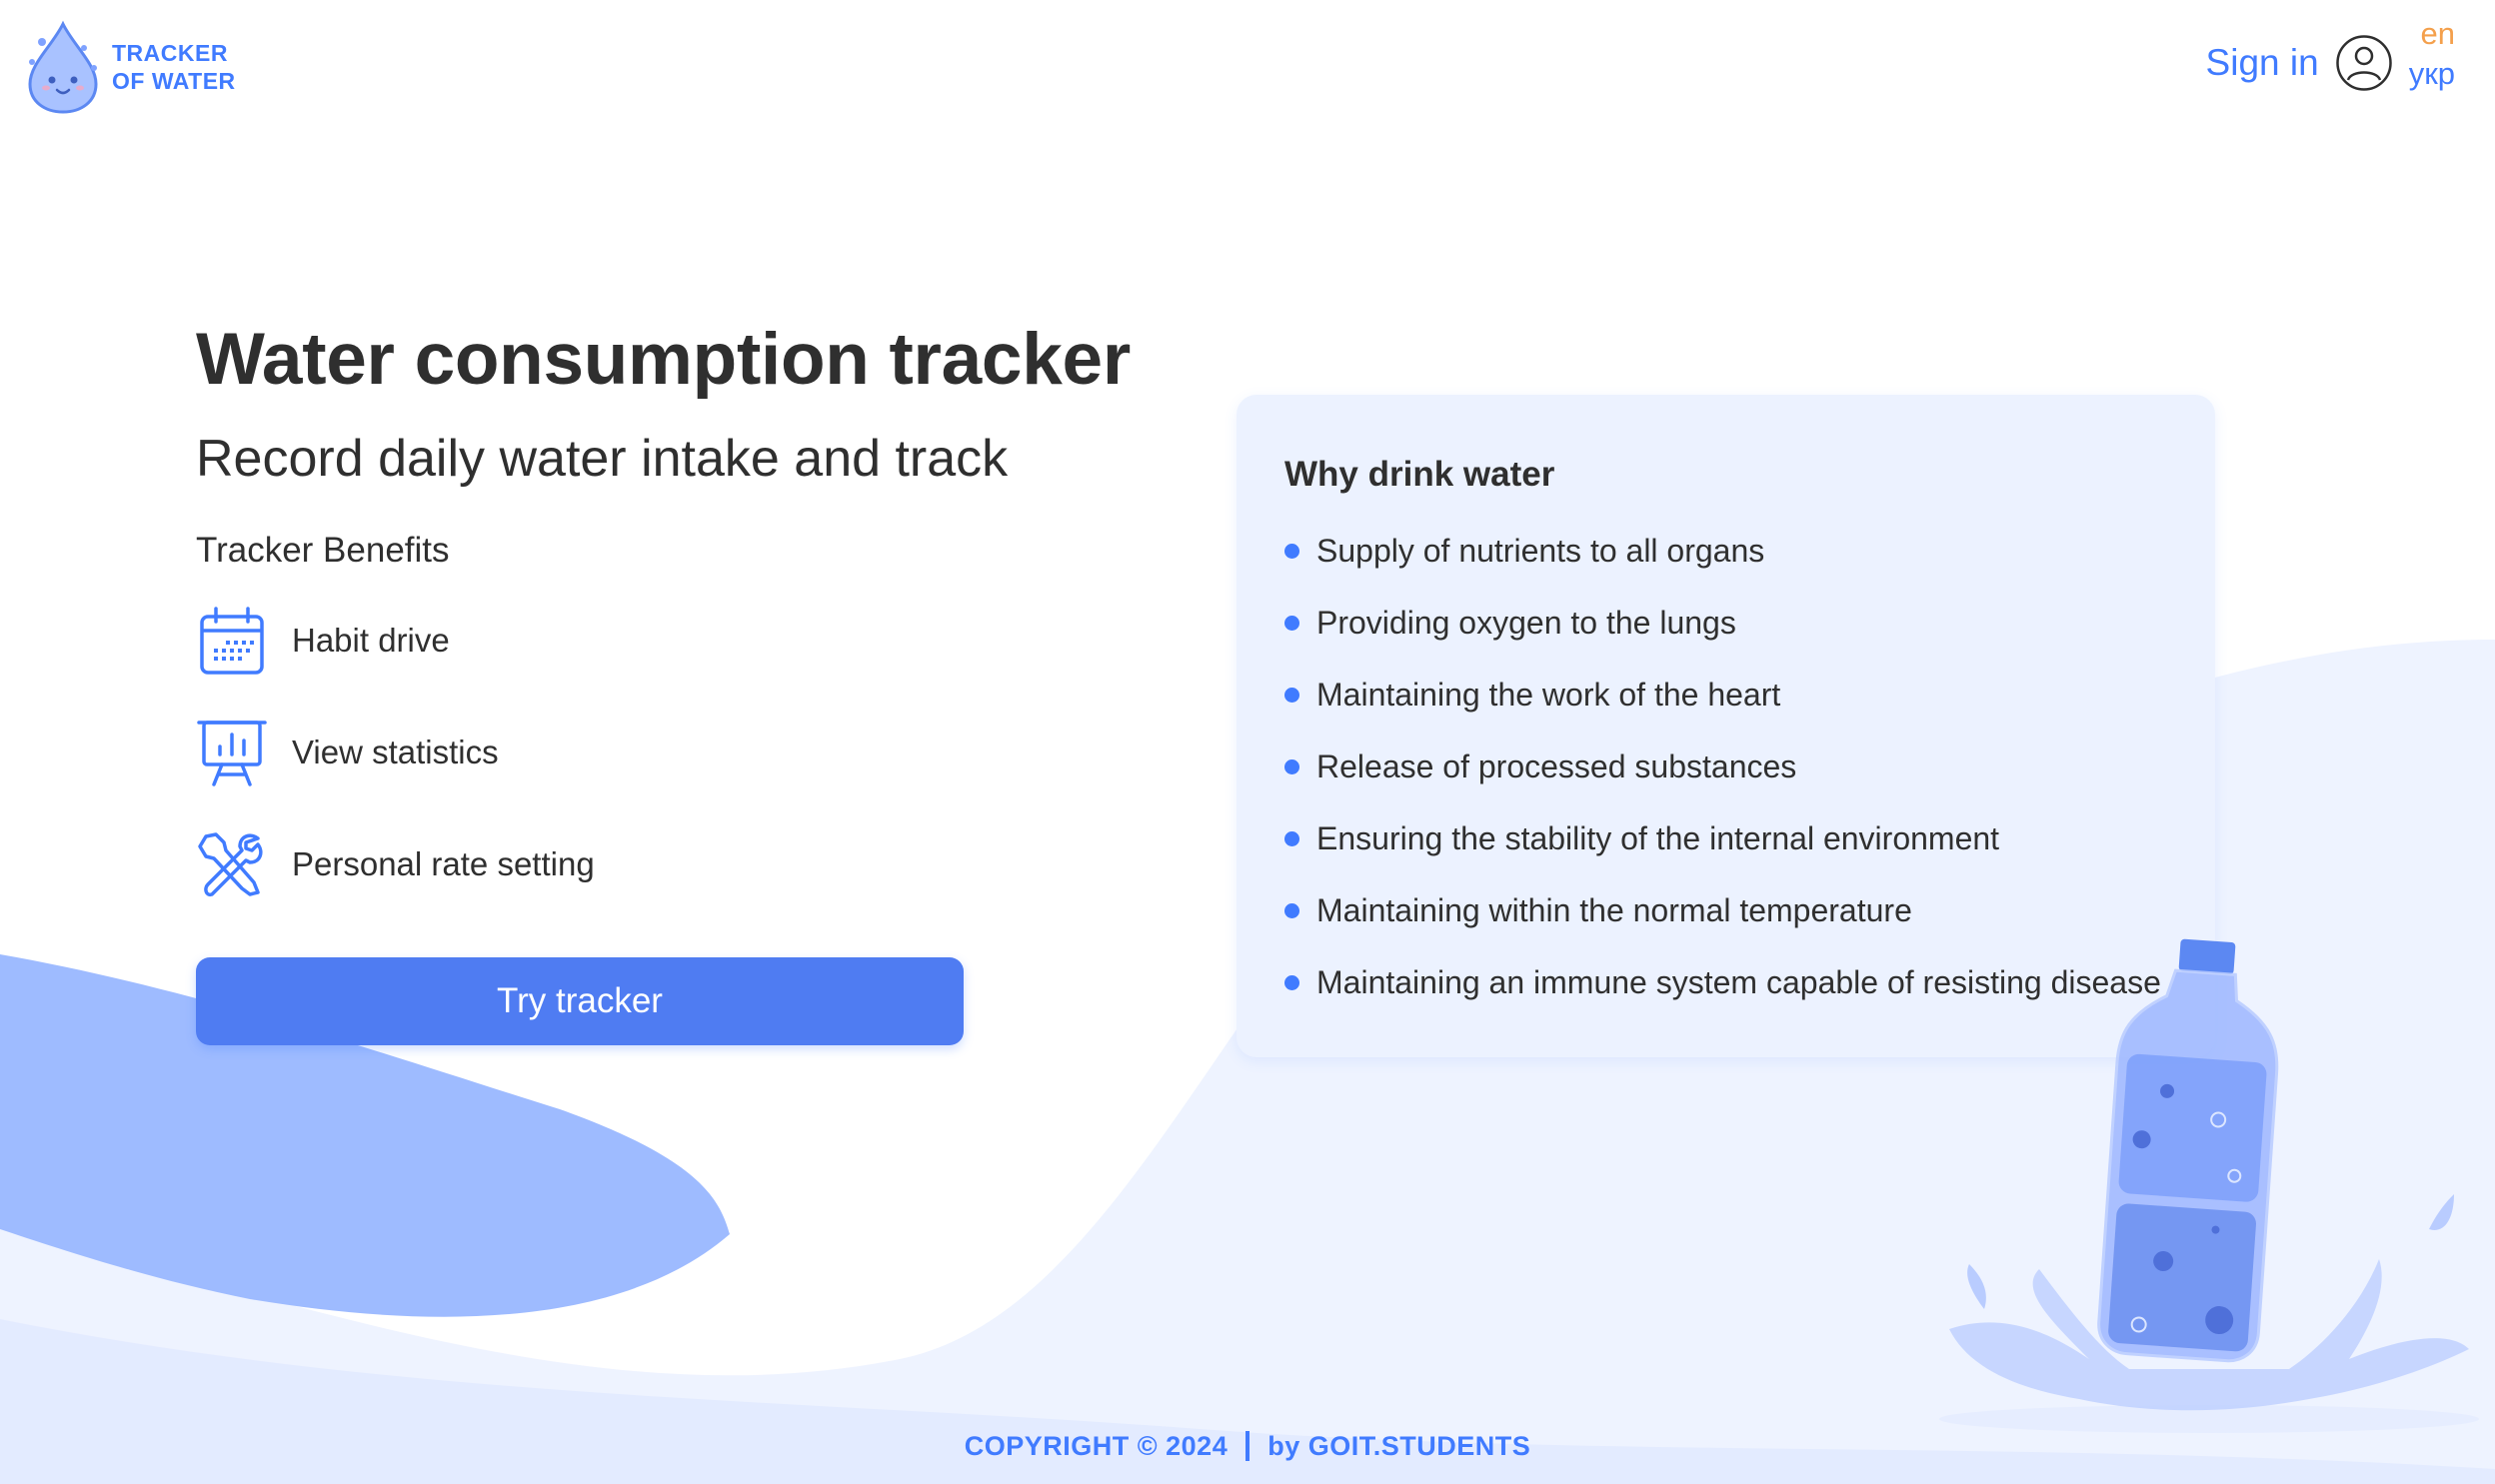 This screenshot has height=1484, width=2495. What do you see at coordinates (663, 864) in the screenshot?
I see `benefit-item-personal-rate: Personal rate setting` at bounding box center [663, 864].